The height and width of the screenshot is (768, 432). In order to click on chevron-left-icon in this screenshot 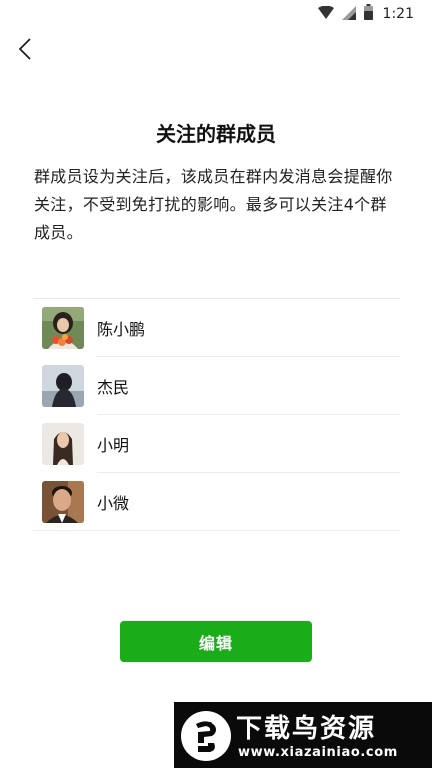, I will do `click(25, 51)`.